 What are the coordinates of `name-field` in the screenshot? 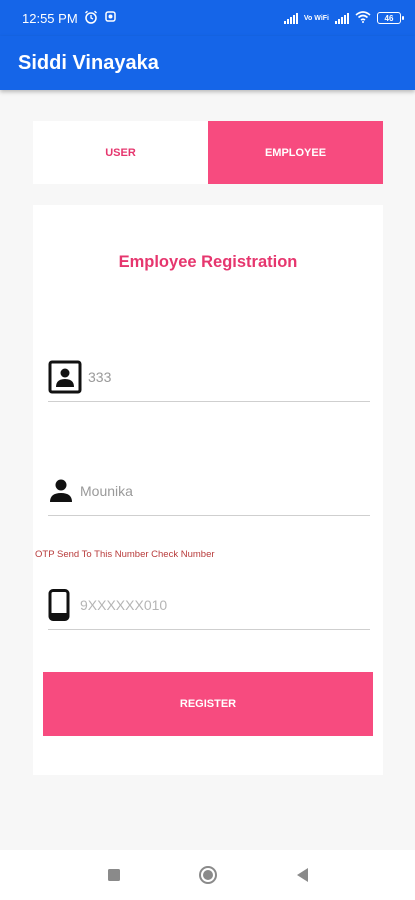 It's located at (209, 491).